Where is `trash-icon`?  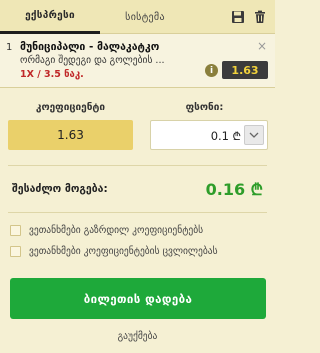
trash-icon is located at coordinates (260, 17).